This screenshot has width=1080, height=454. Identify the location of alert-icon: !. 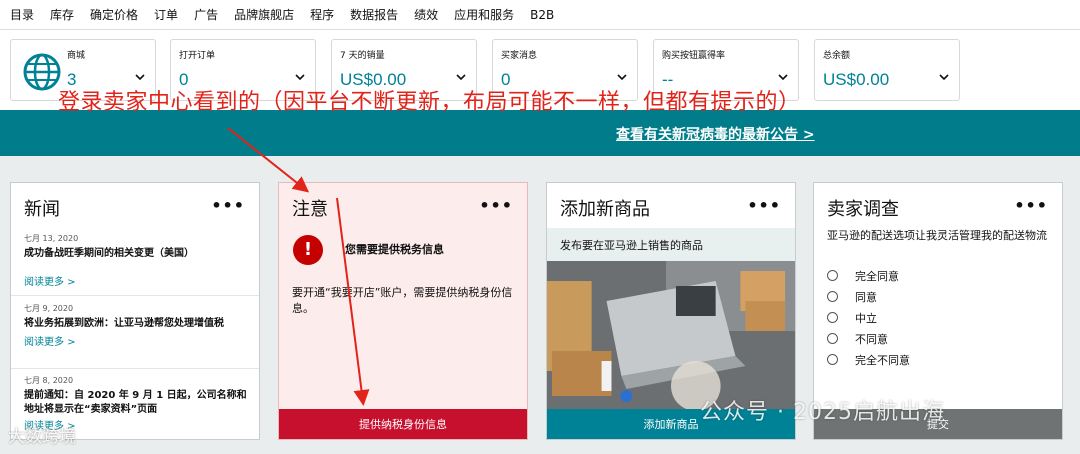
(308, 250).